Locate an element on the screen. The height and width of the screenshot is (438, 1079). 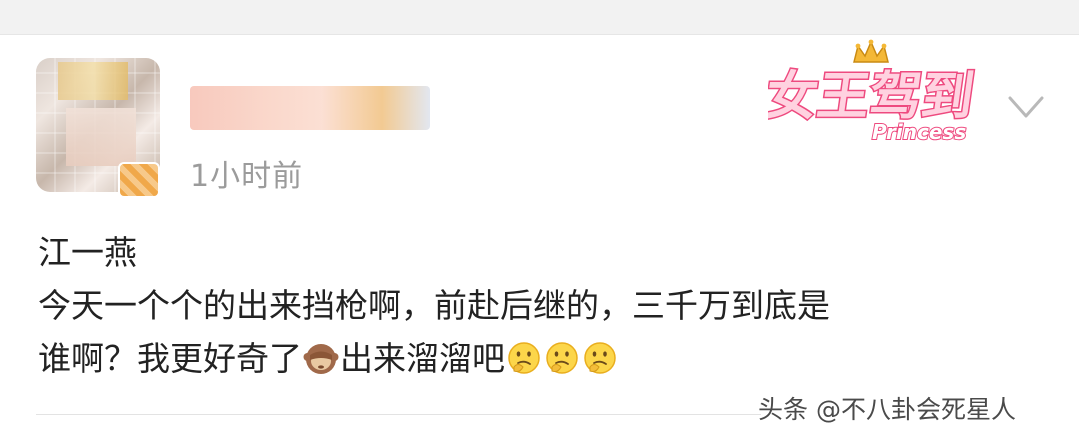
badge-sub-text: Princess is located at coordinates (919, 132).